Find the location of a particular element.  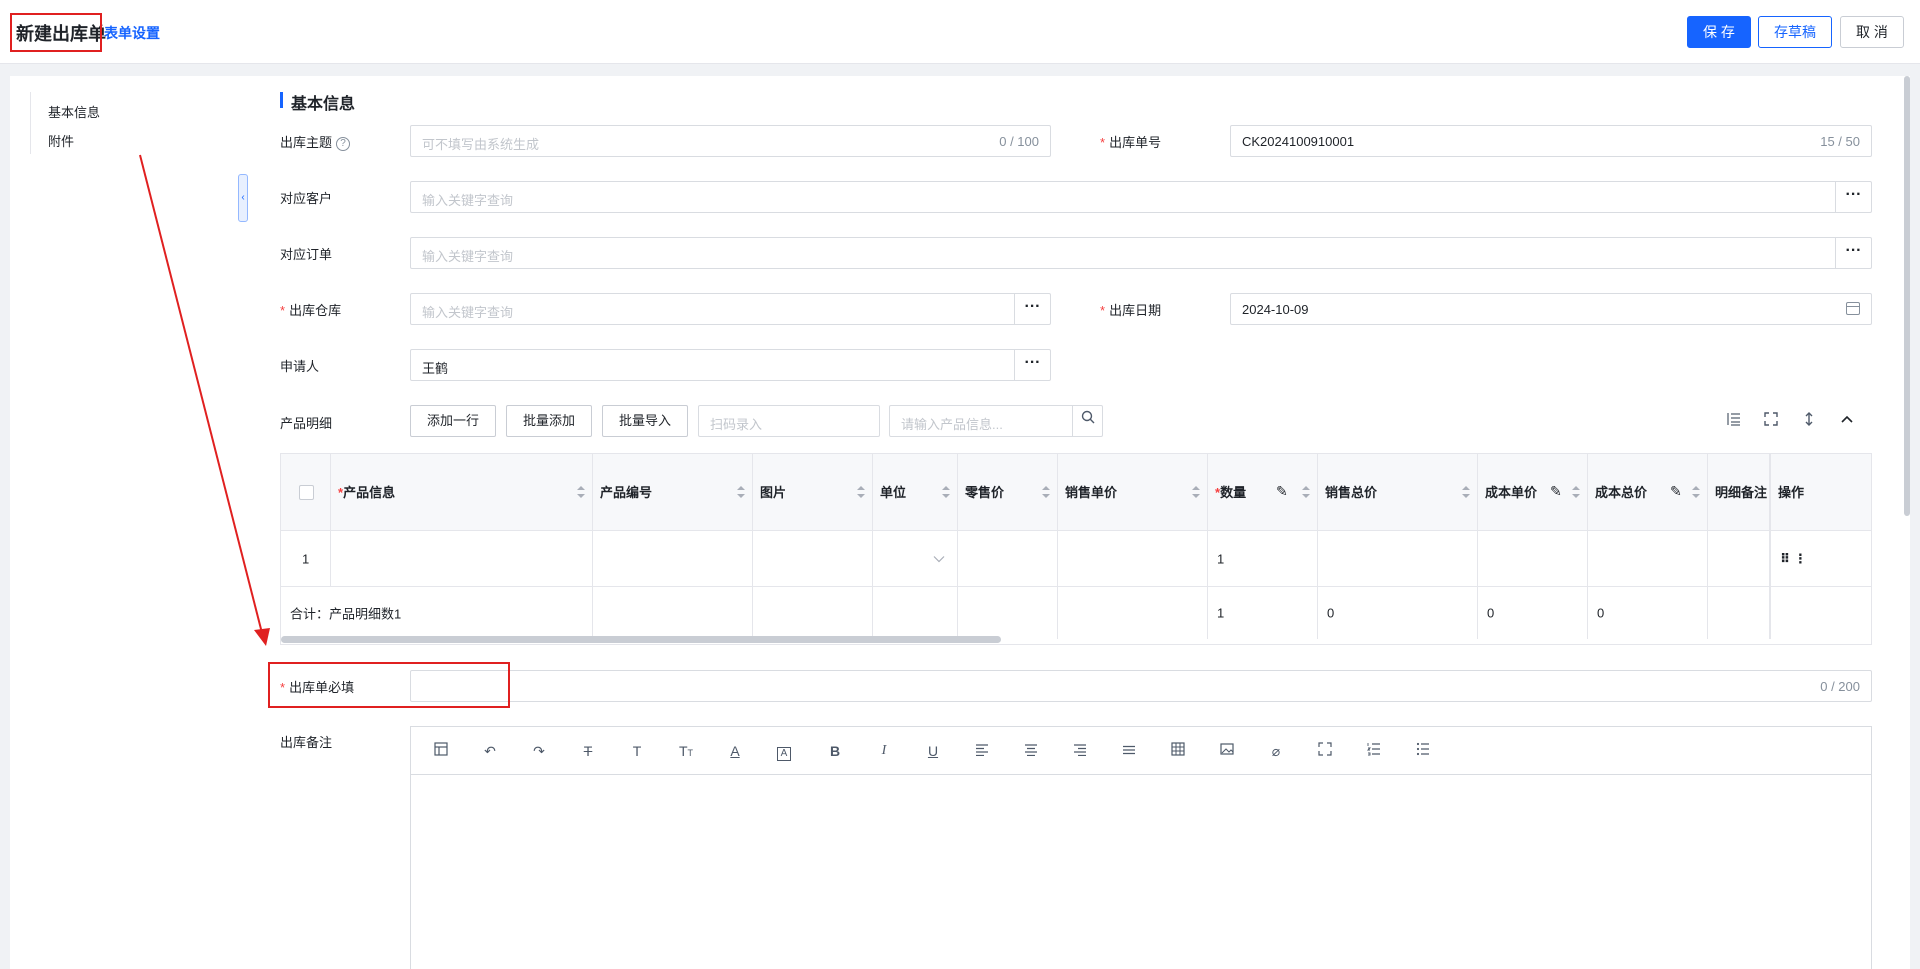

column-header-product-code: 产品编号 is located at coordinates (673, 492).